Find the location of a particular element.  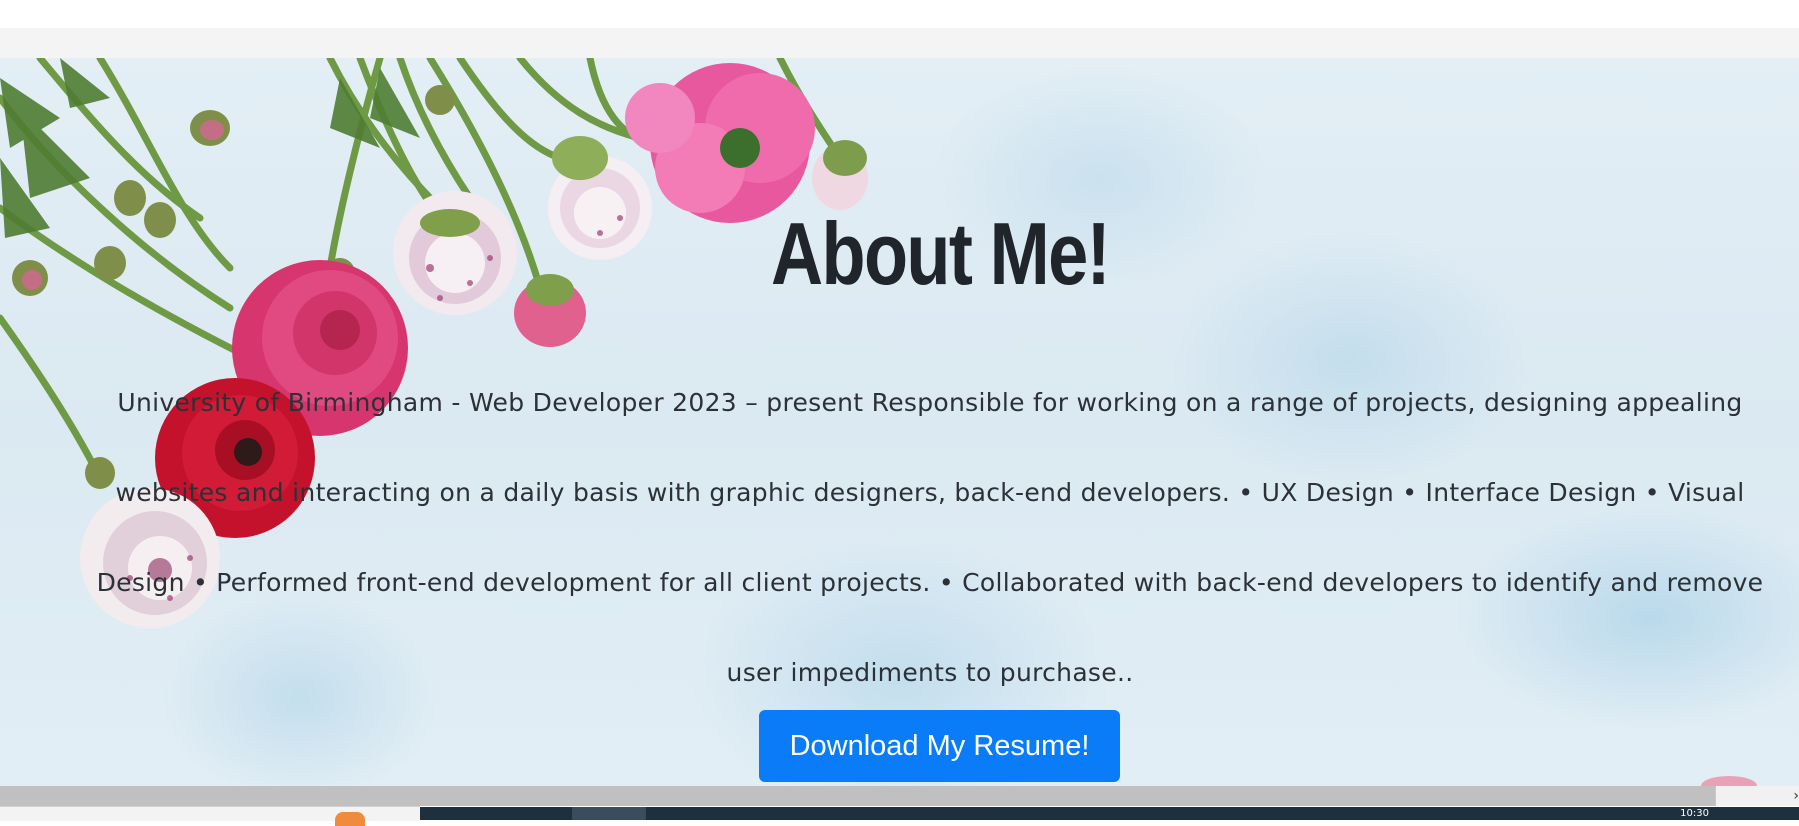

taskbar-active-app is located at coordinates (609, 813).